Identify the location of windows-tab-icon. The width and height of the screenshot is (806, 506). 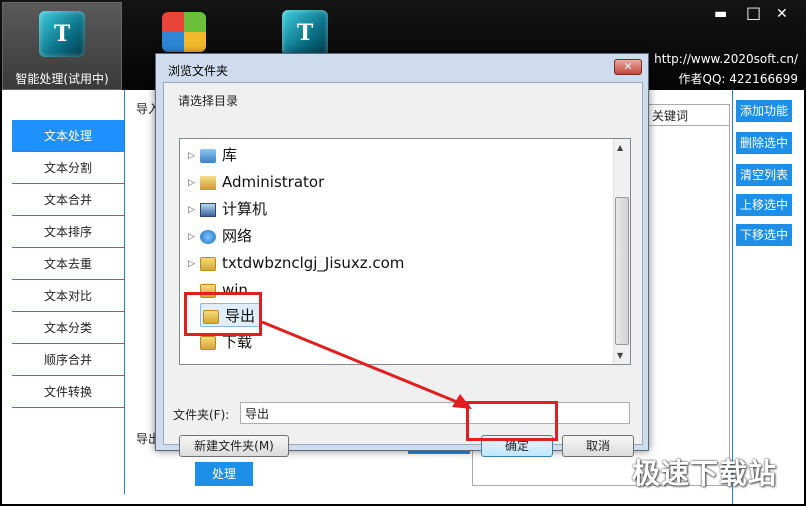
(184, 32).